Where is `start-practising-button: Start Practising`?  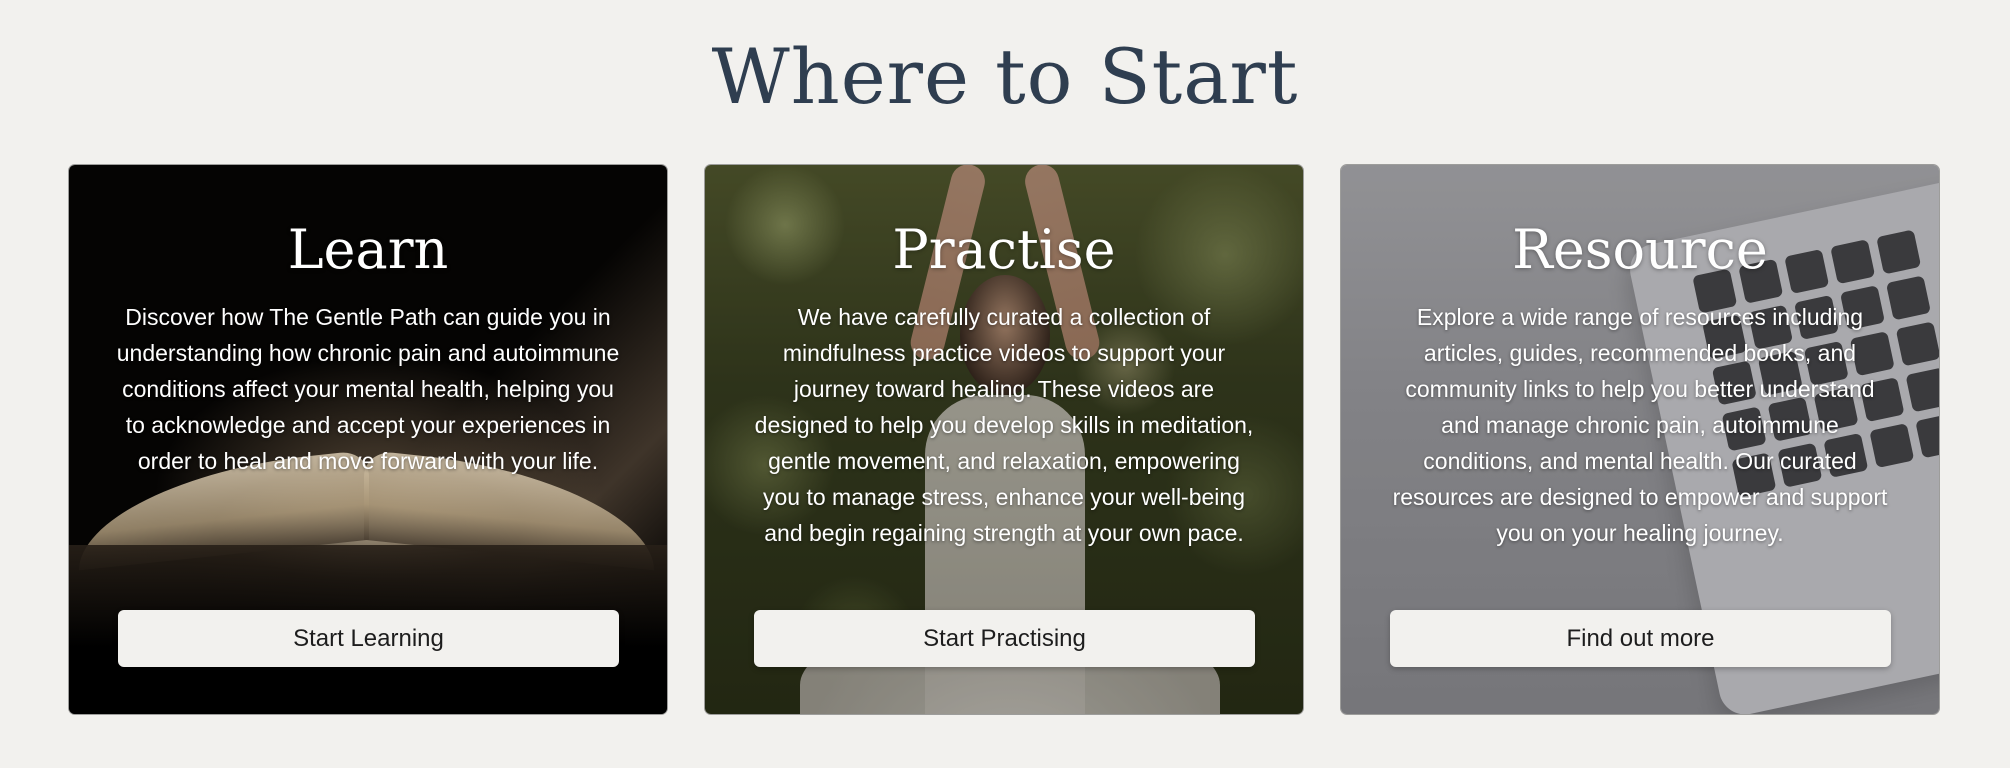
start-practising-button: Start Practising is located at coordinates (1004, 638).